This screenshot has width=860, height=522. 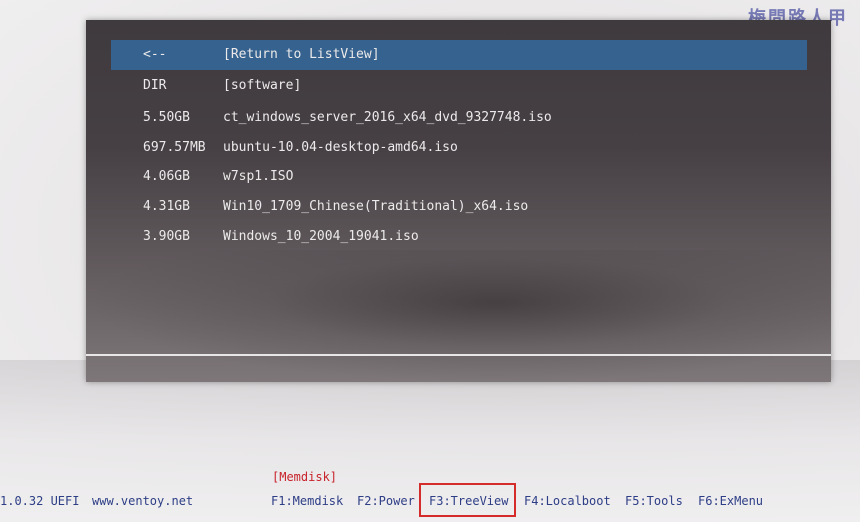 What do you see at coordinates (258, 176) in the screenshot?
I see `item-name: w7sp1.ISO` at bounding box center [258, 176].